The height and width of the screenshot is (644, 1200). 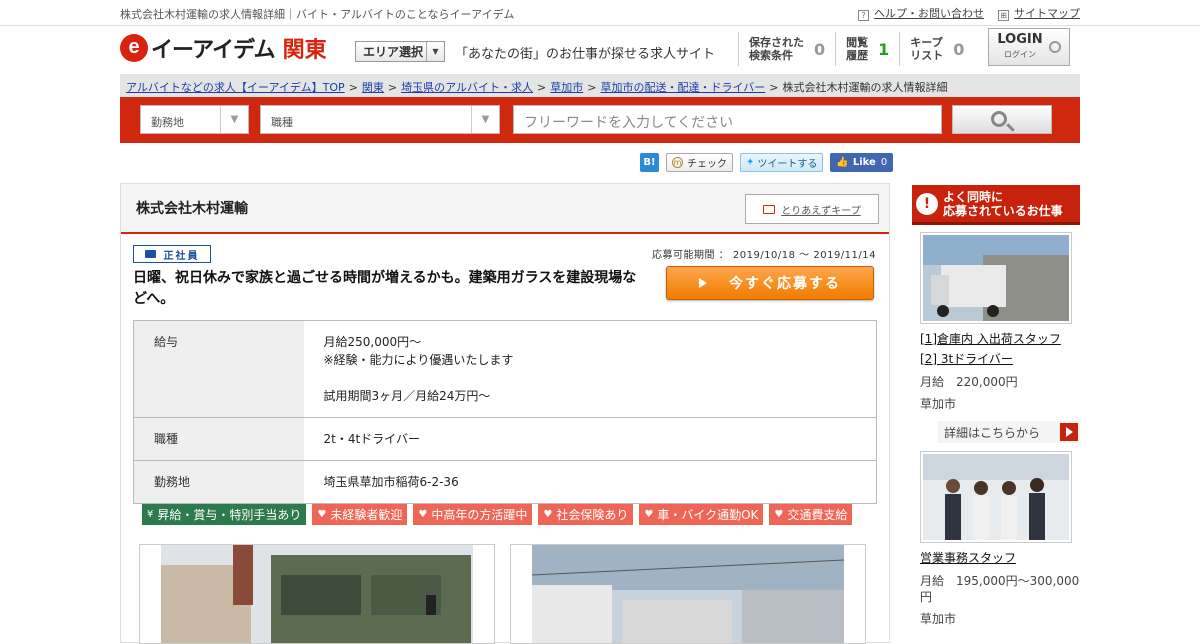 What do you see at coordinates (867, 49) in the screenshot?
I see `history-counter: 閲覧 履歴 1` at bounding box center [867, 49].